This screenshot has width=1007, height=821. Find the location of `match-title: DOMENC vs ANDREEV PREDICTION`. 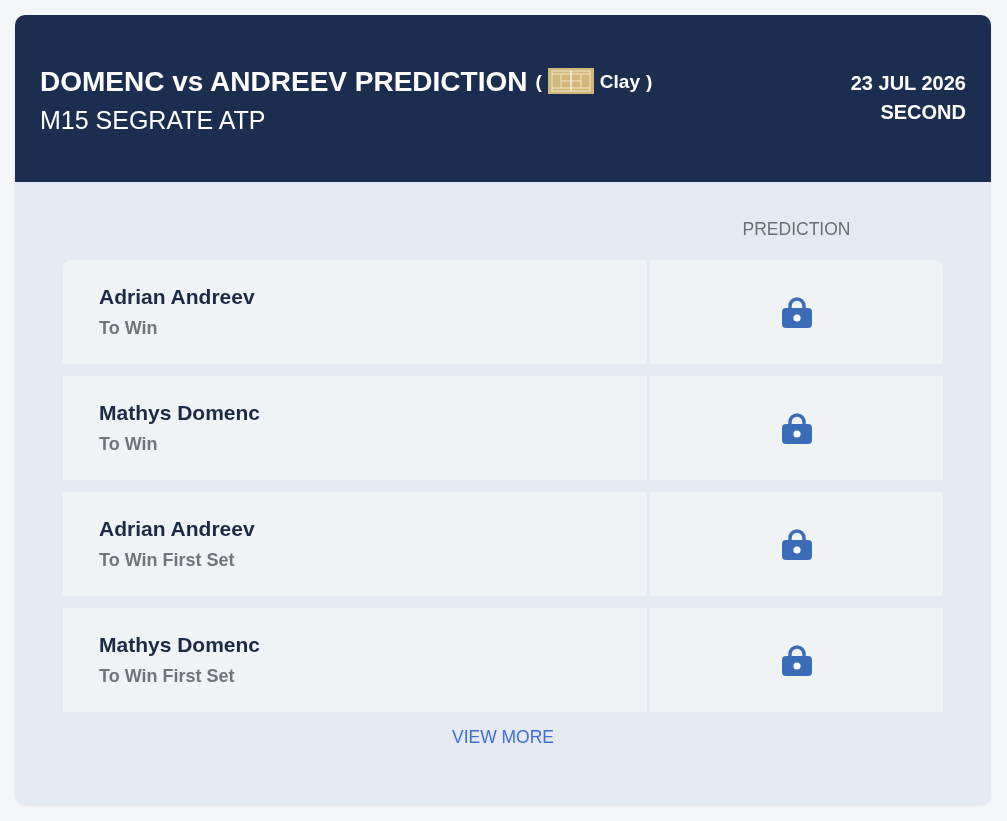

match-title: DOMENC vs ANDREEV PREDICTION is located at coordinates (284, 81).